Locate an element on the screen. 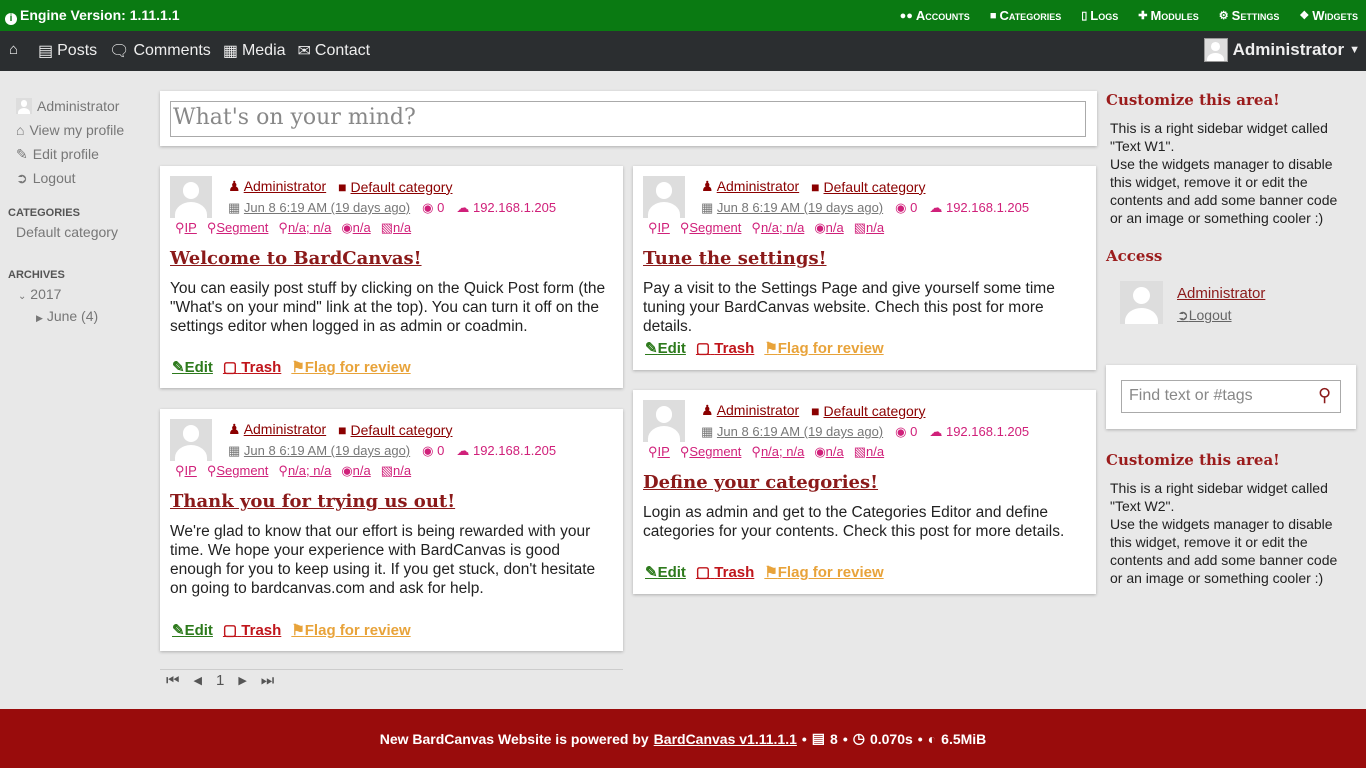  user-icon: ♟ is located at coordinates (234, 429).